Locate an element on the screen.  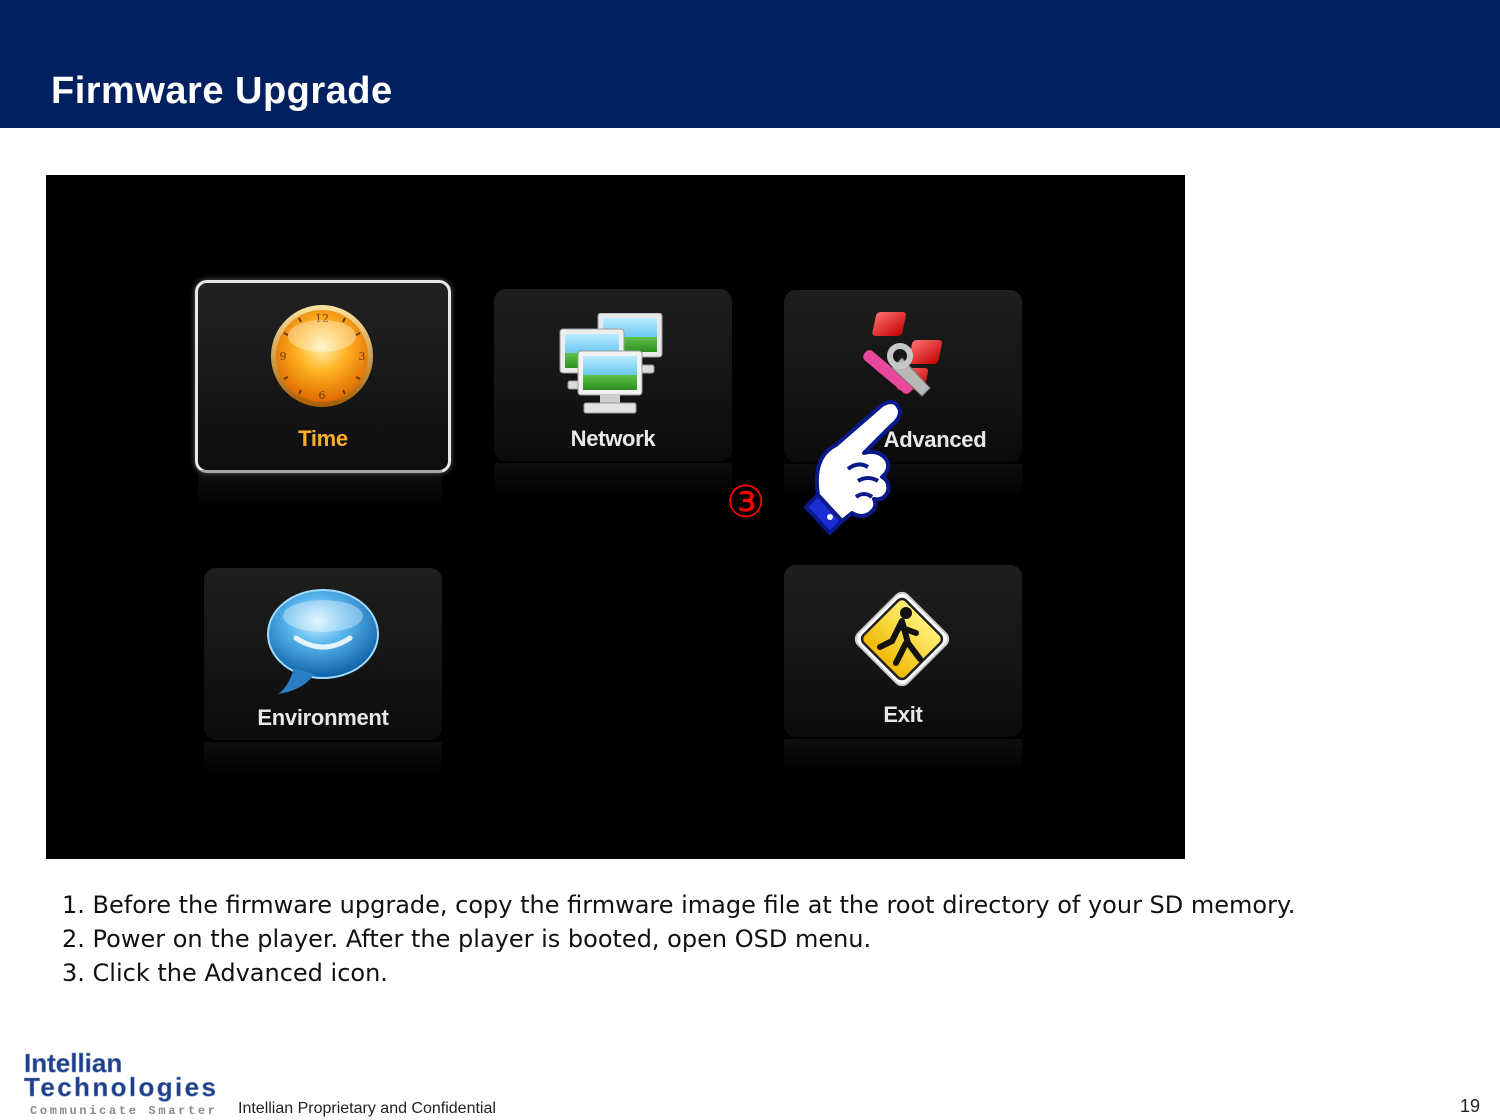
logo-line2: Technologies is located at coordinates (120, 1087).